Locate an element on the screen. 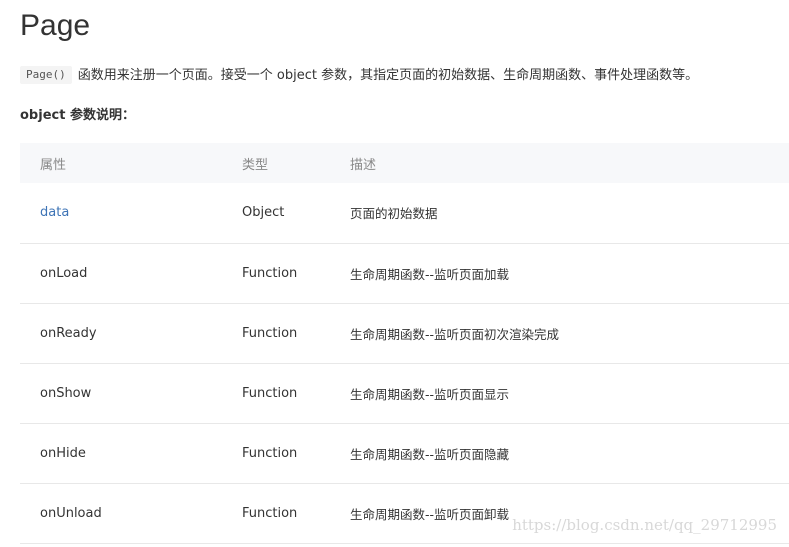 This screenshot has height=547, width=789. property-name: onShow is located at coordinates (121, 393).